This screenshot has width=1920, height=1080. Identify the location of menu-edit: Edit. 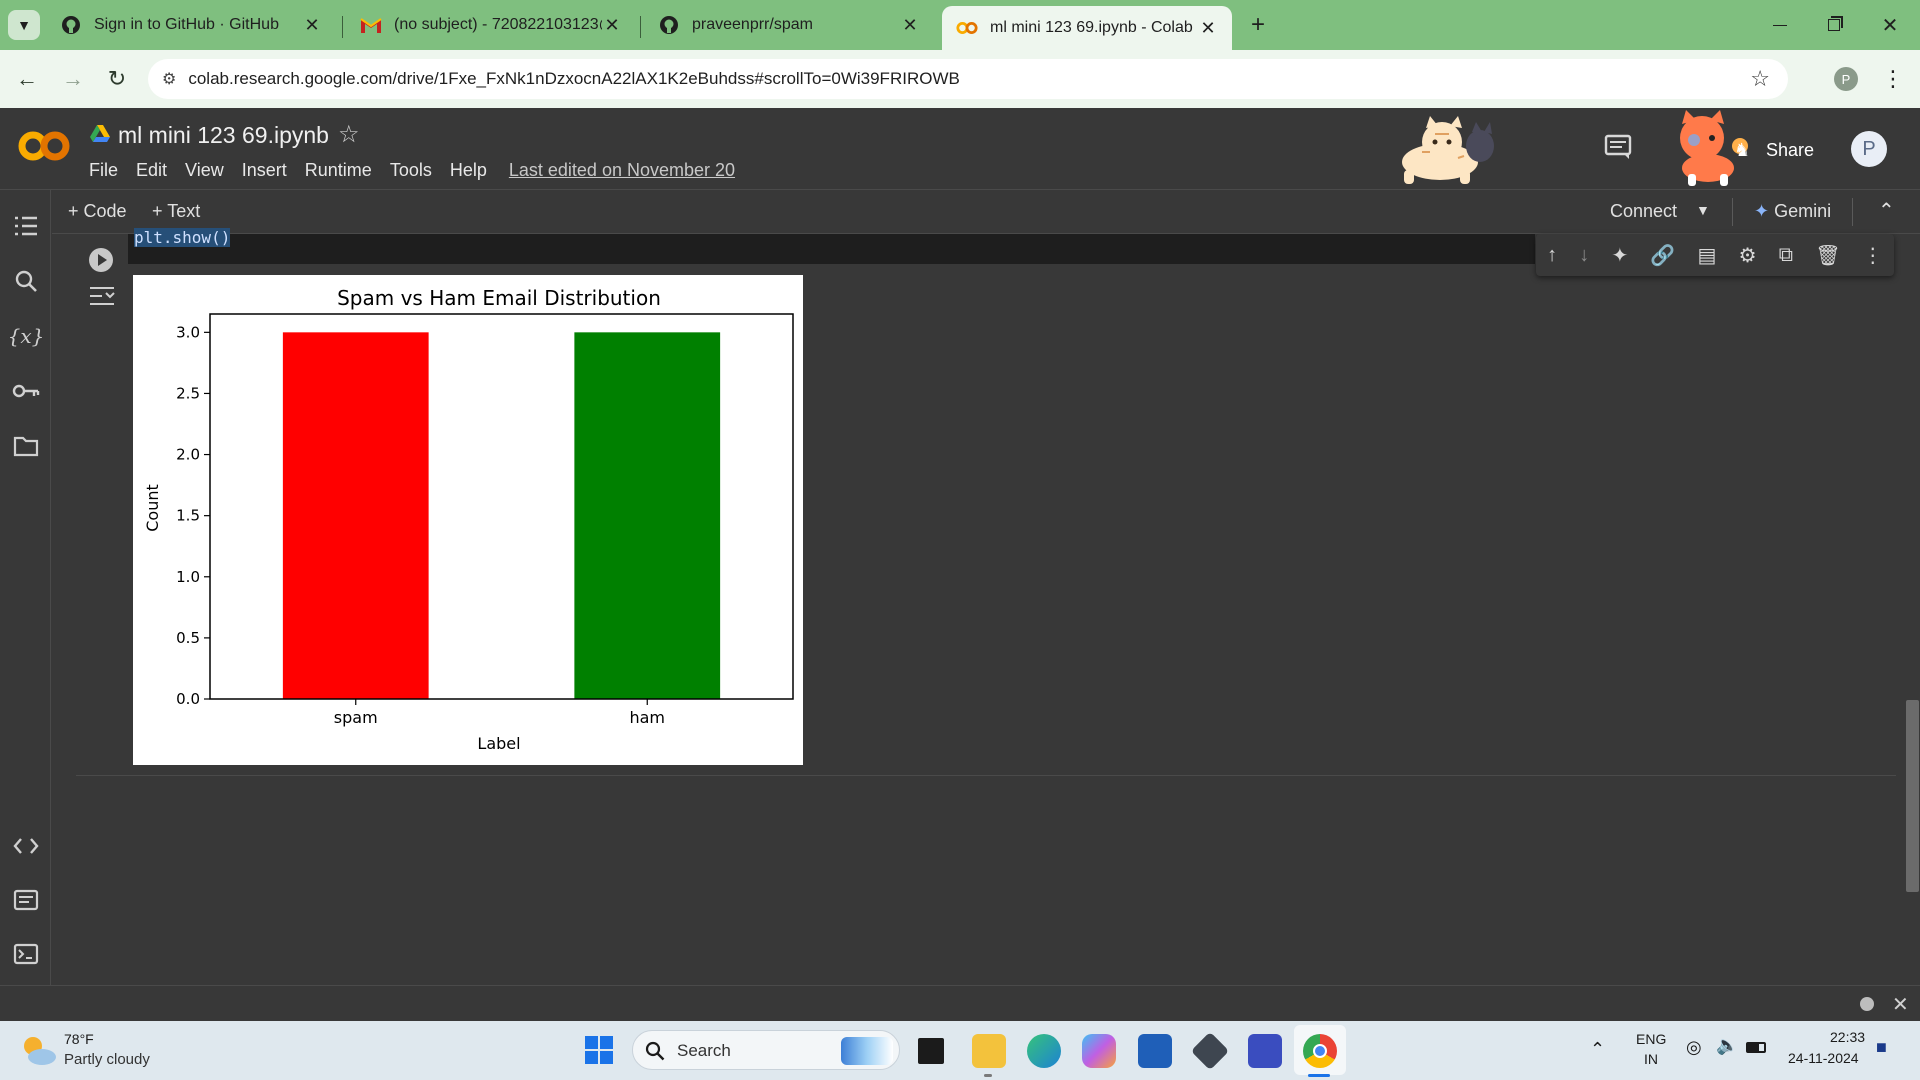
(151, 170).